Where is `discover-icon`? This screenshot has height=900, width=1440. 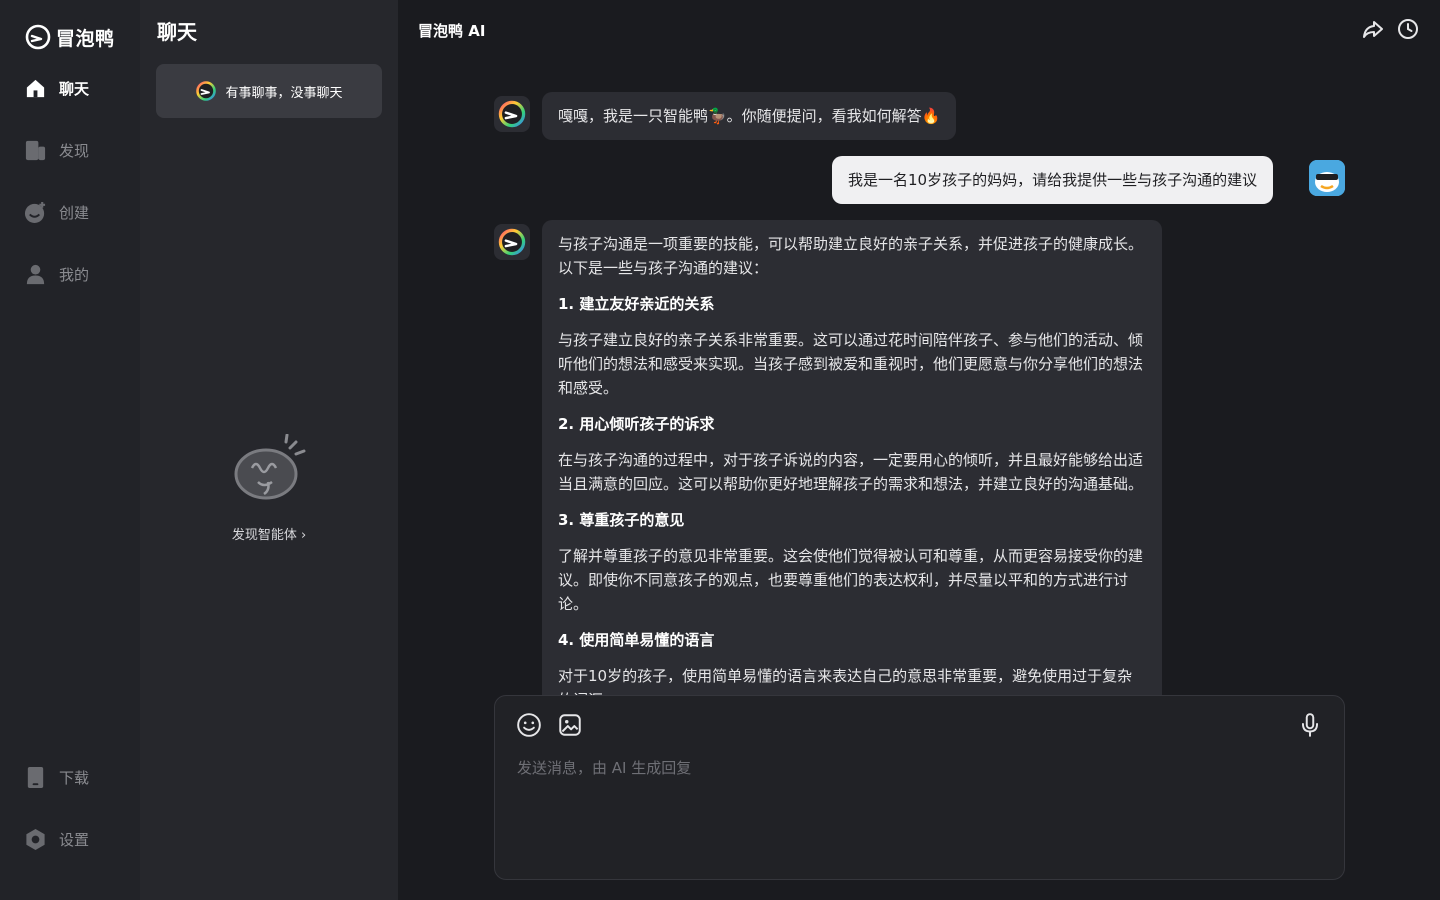
discover-icon is located at coordinates (35, 150).